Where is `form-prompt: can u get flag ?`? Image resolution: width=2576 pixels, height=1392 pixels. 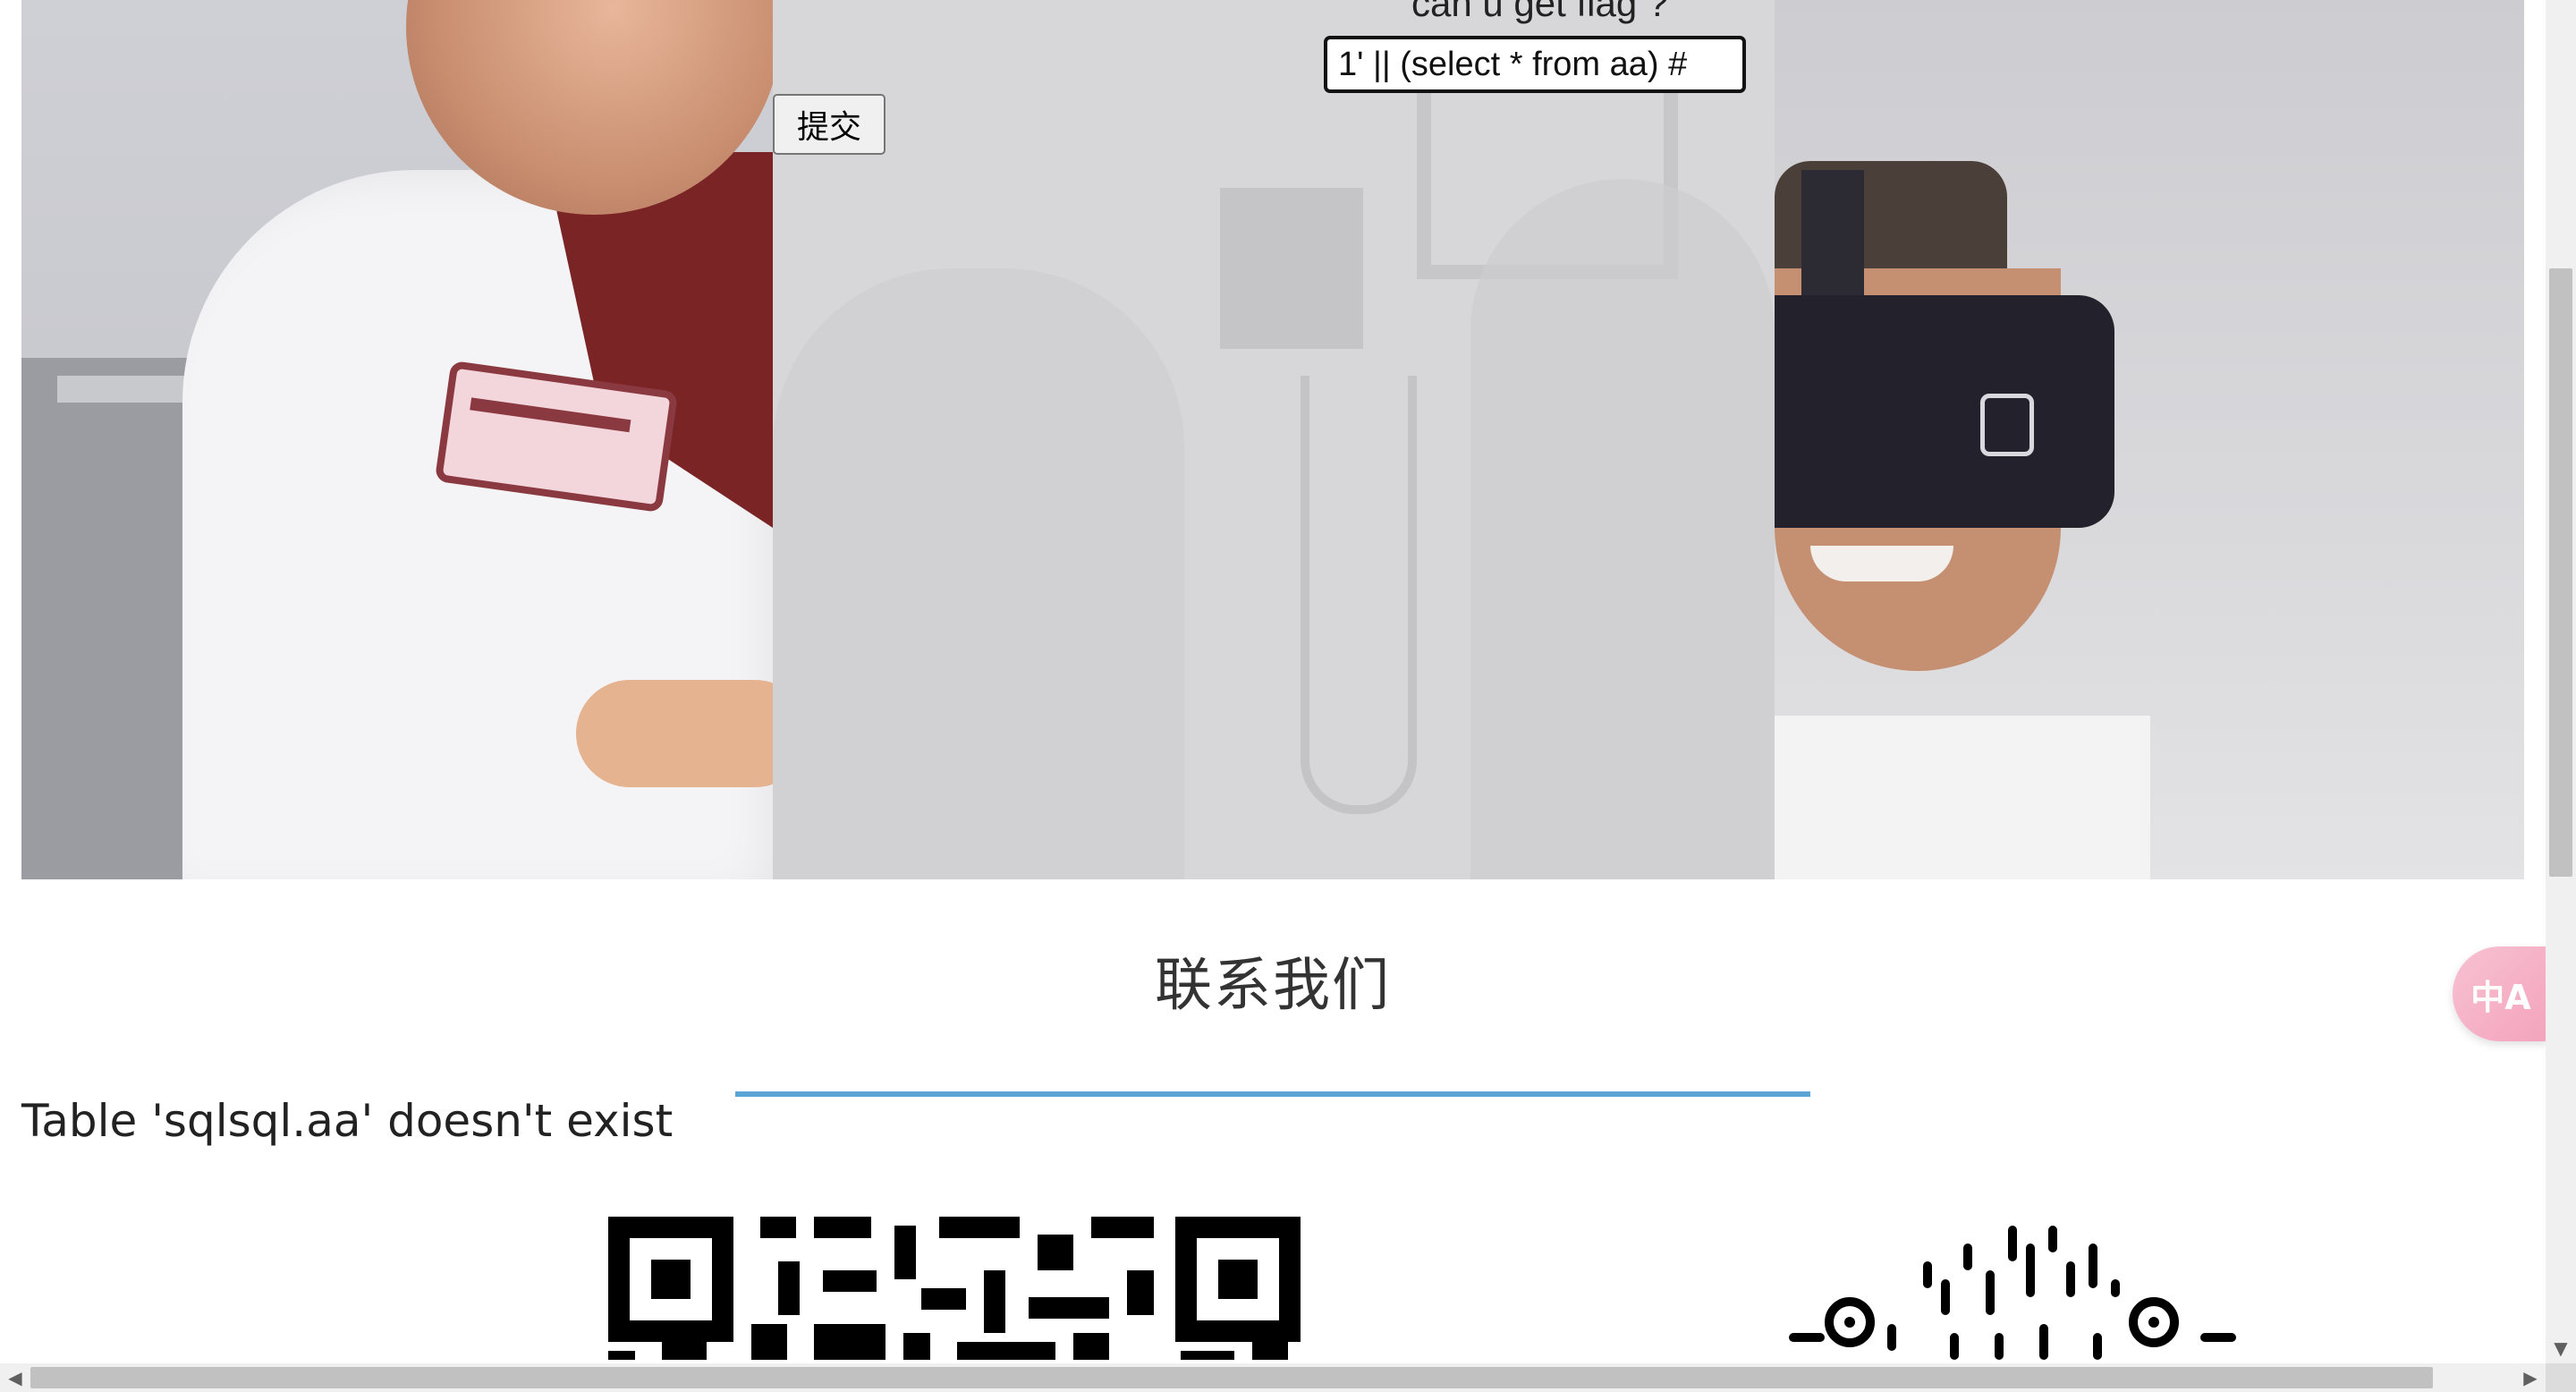
form-prompt: can u get flag ? is located at coordinates (1540, 12).